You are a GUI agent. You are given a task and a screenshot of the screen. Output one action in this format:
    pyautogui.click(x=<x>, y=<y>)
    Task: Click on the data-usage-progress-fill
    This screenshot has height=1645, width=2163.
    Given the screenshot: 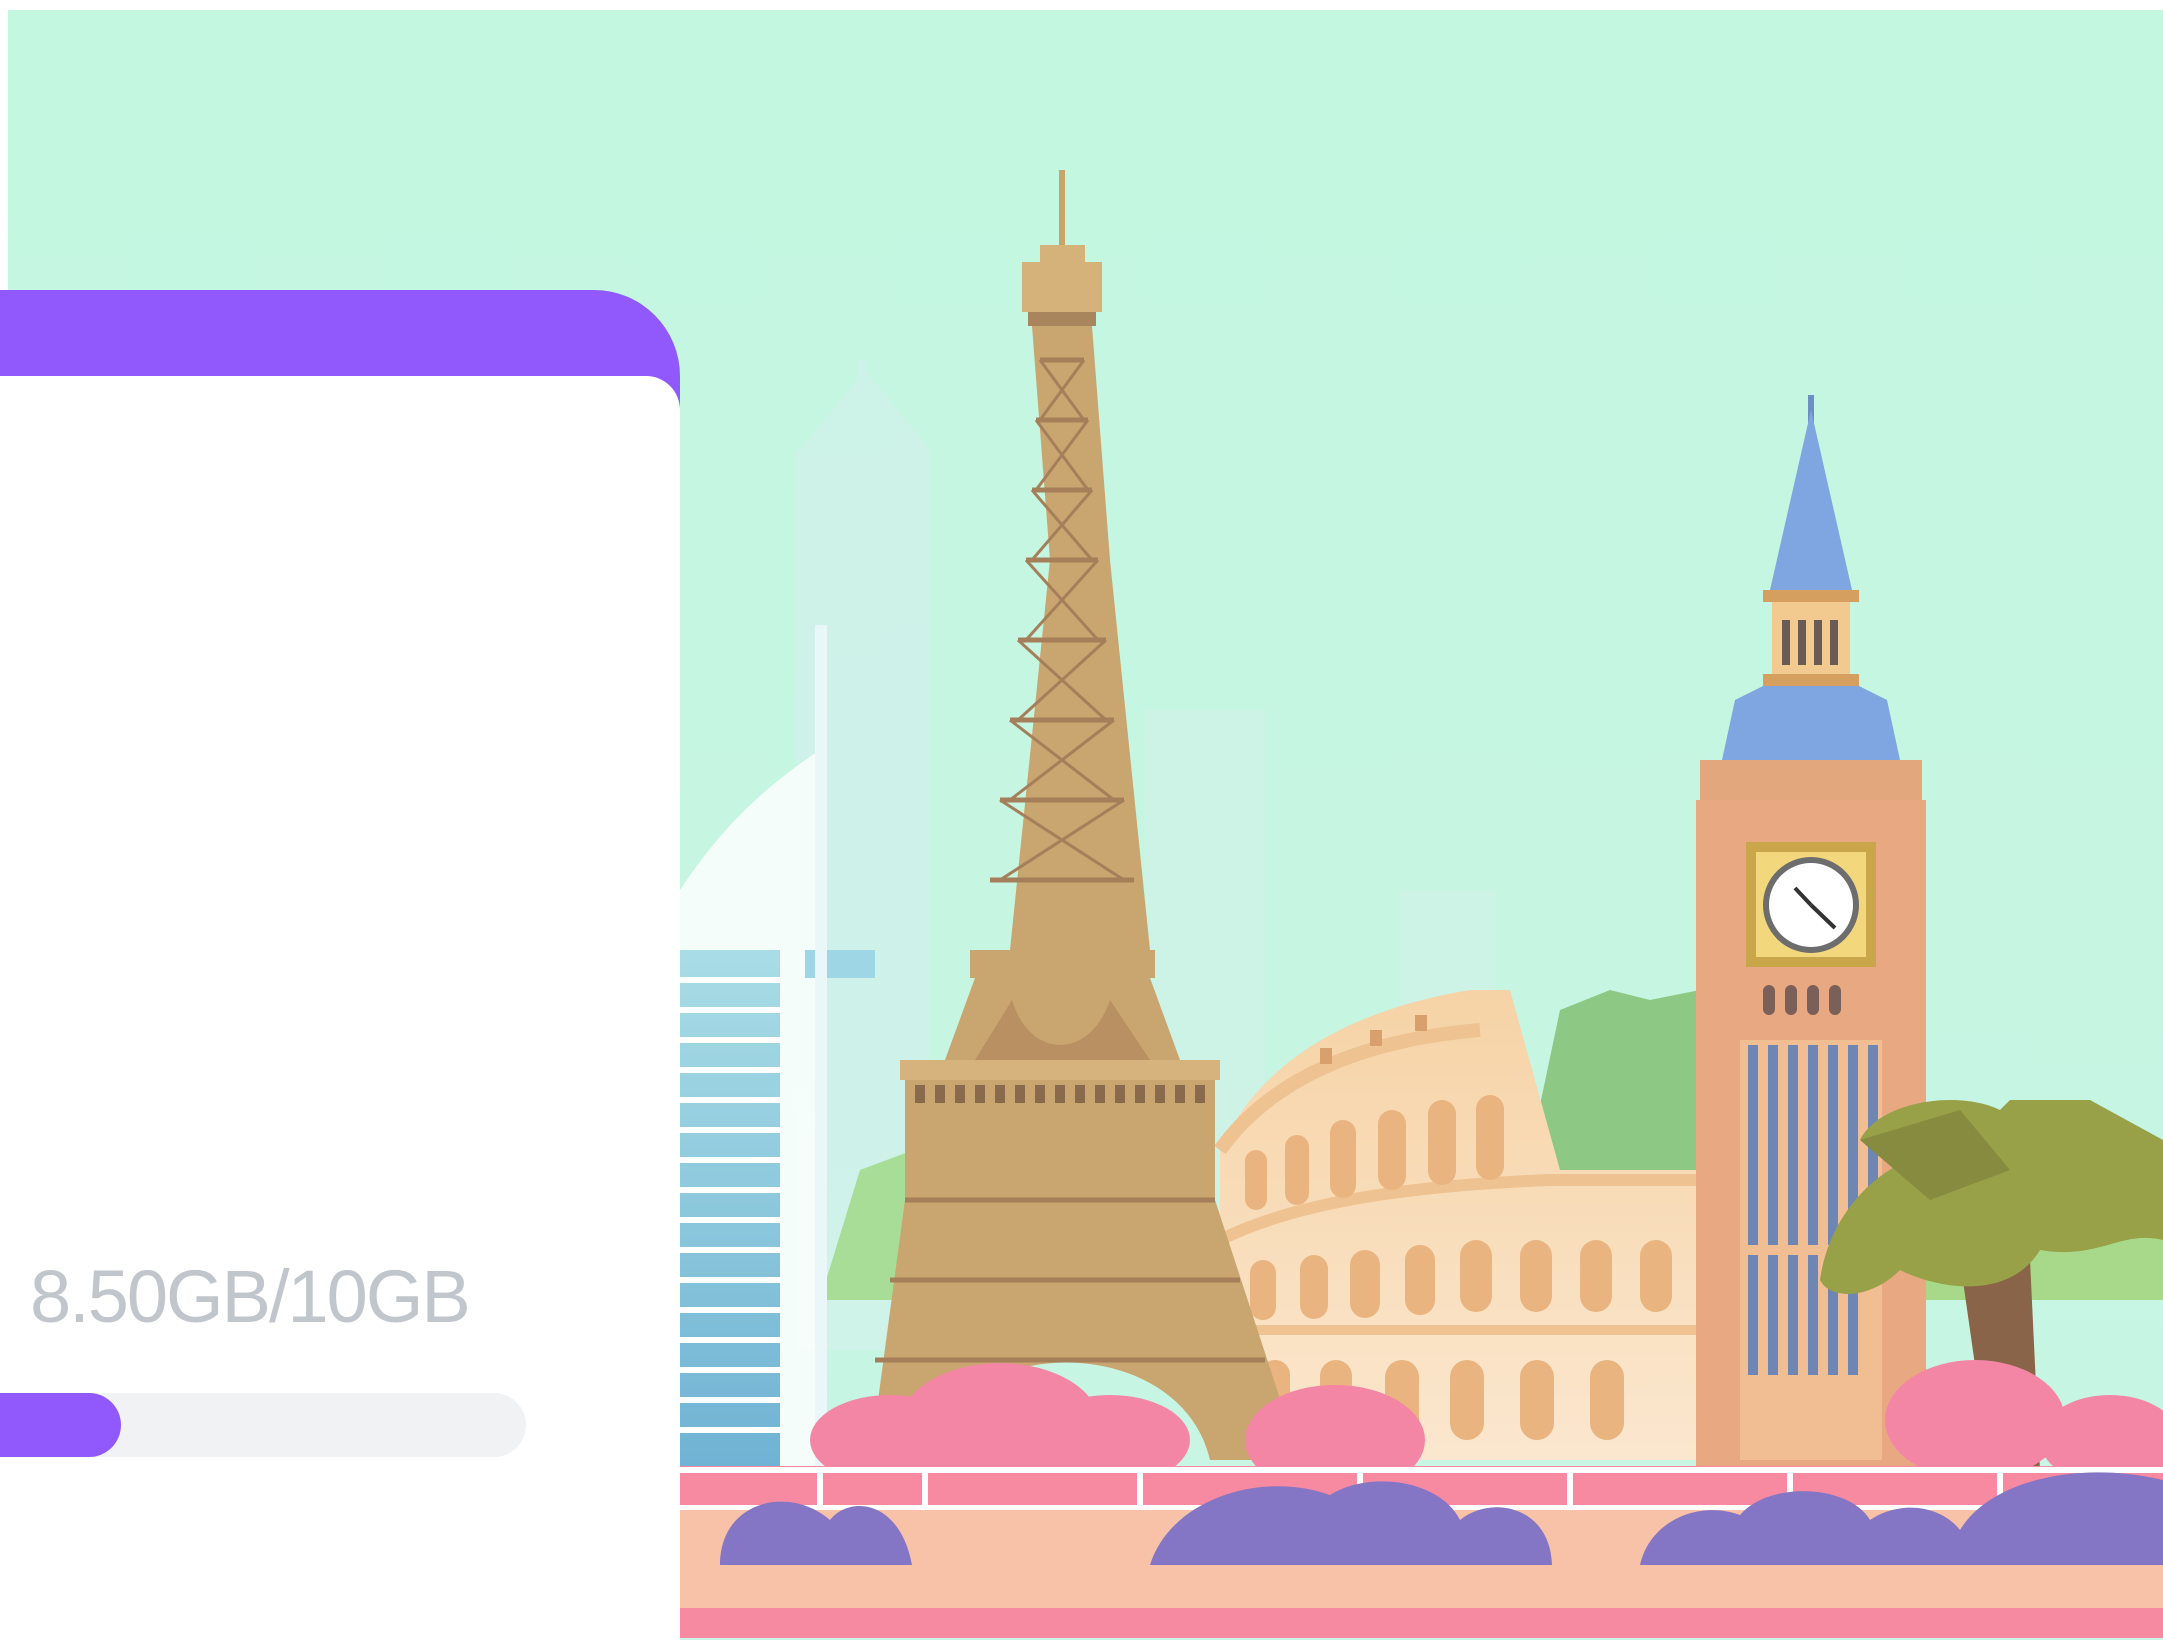 What is the action you would take?
    pyautogui.click(x=60, y=1425)
    